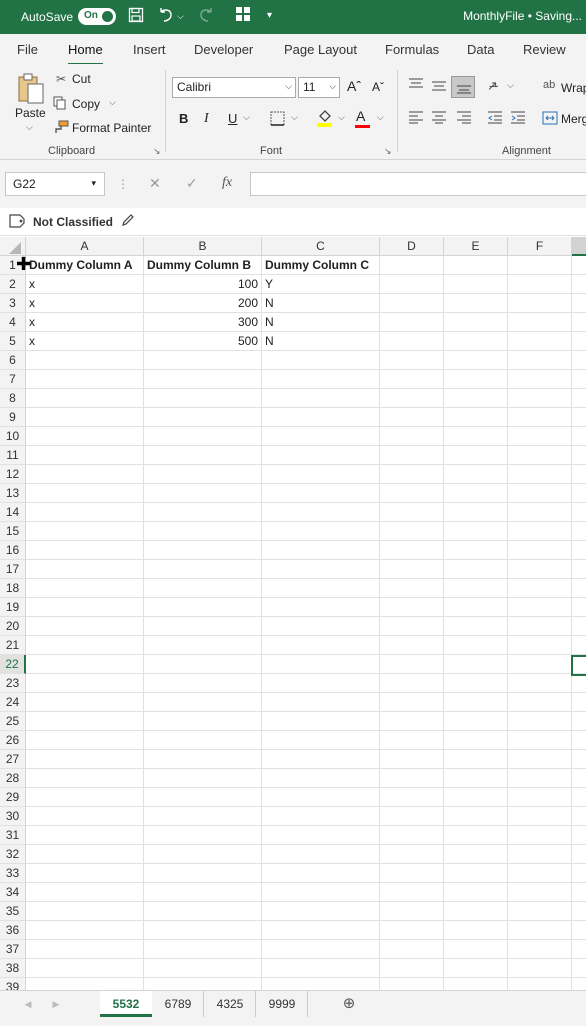 The image size is (586, 1026). Describe the element at coordinates (13, 968) in the screenshot. I see `row-header-38: 38` at that location.